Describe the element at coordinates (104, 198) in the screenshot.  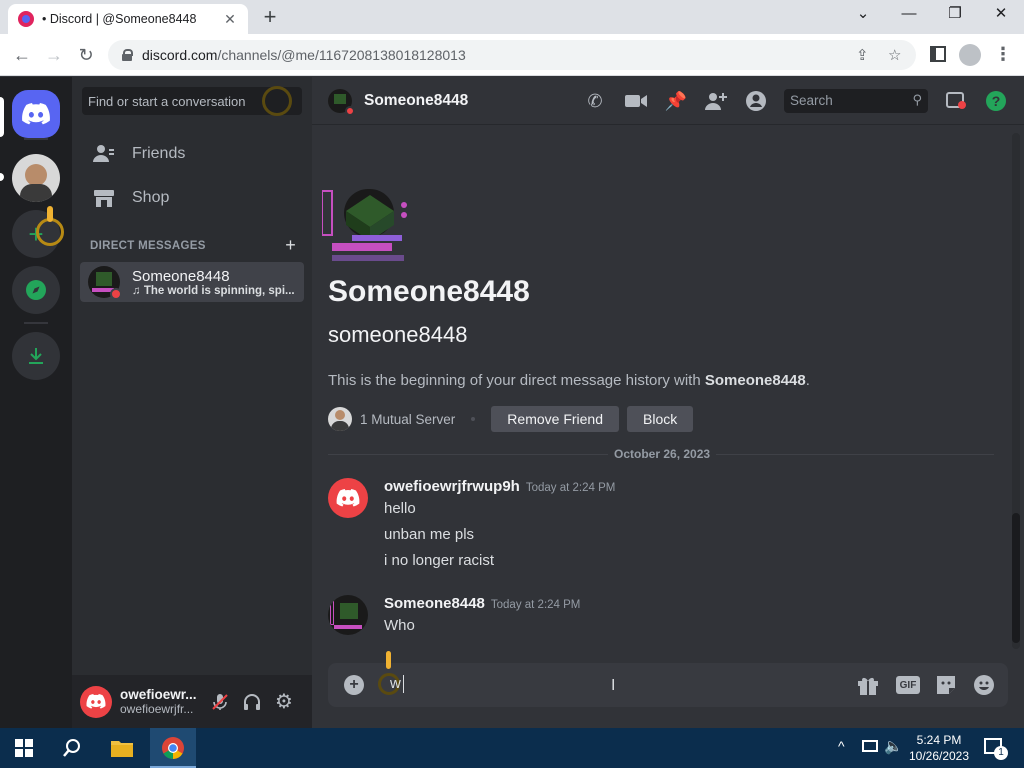
I see `shop-icon` at that location.